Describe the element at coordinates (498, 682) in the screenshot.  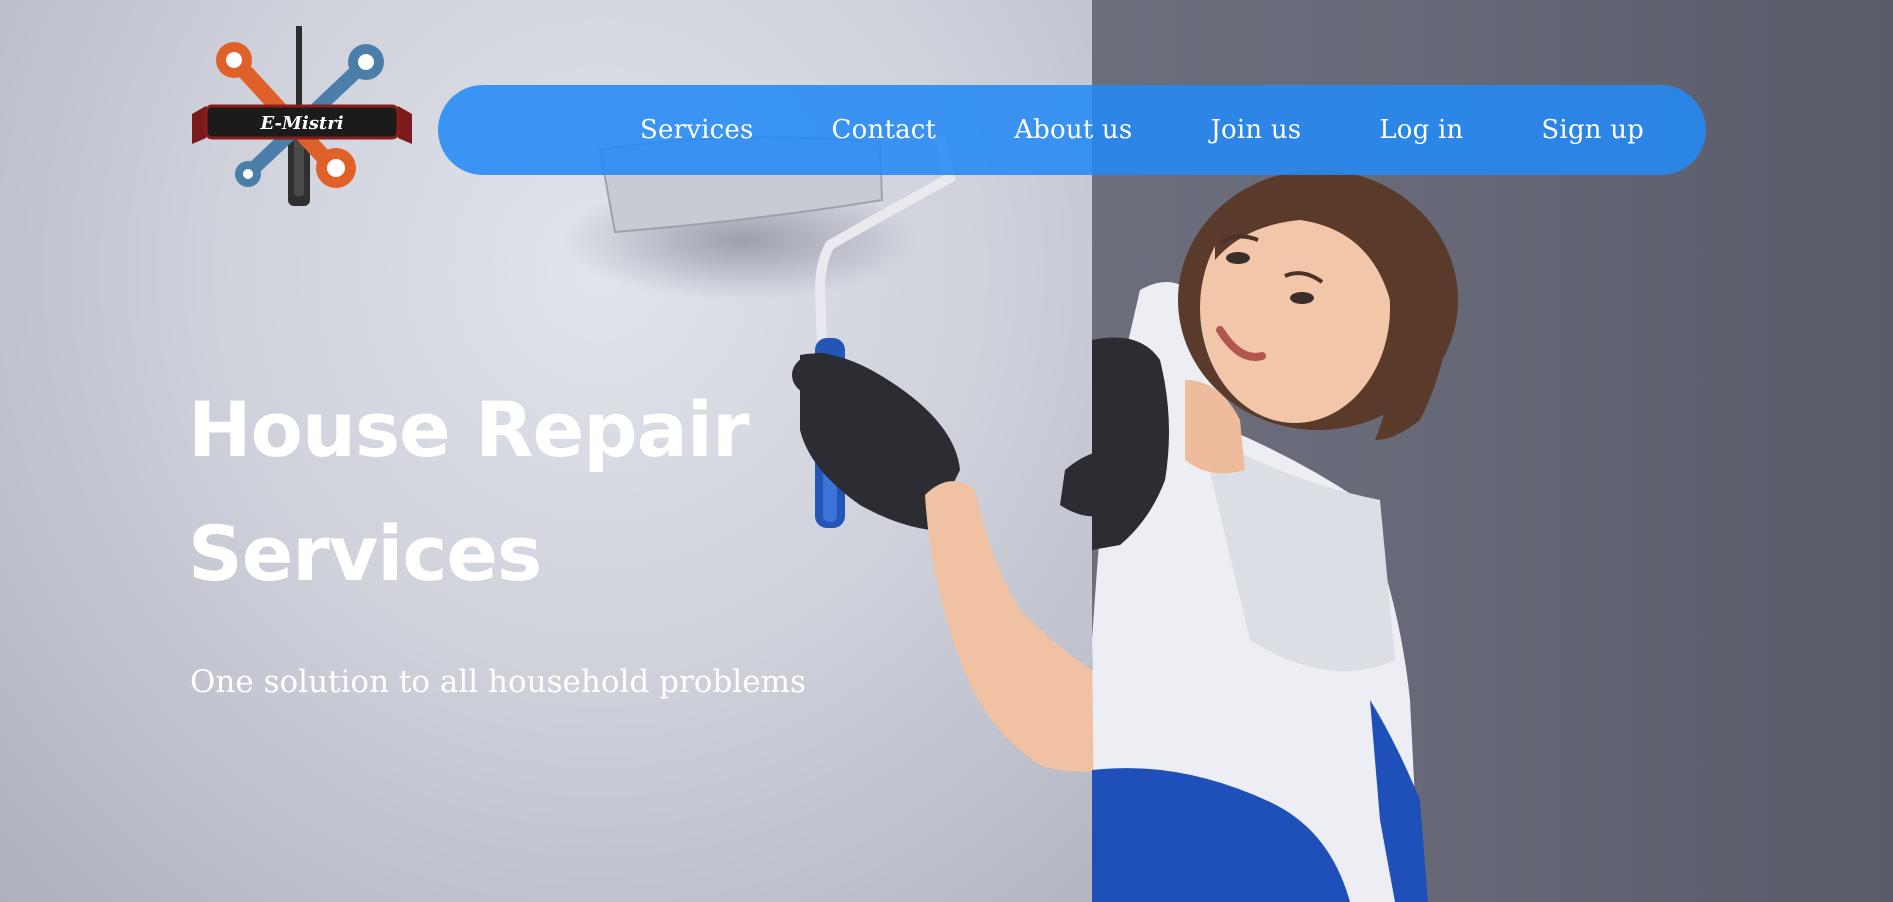
I see `hero-subtitle: One solution to all household problems` at that location.